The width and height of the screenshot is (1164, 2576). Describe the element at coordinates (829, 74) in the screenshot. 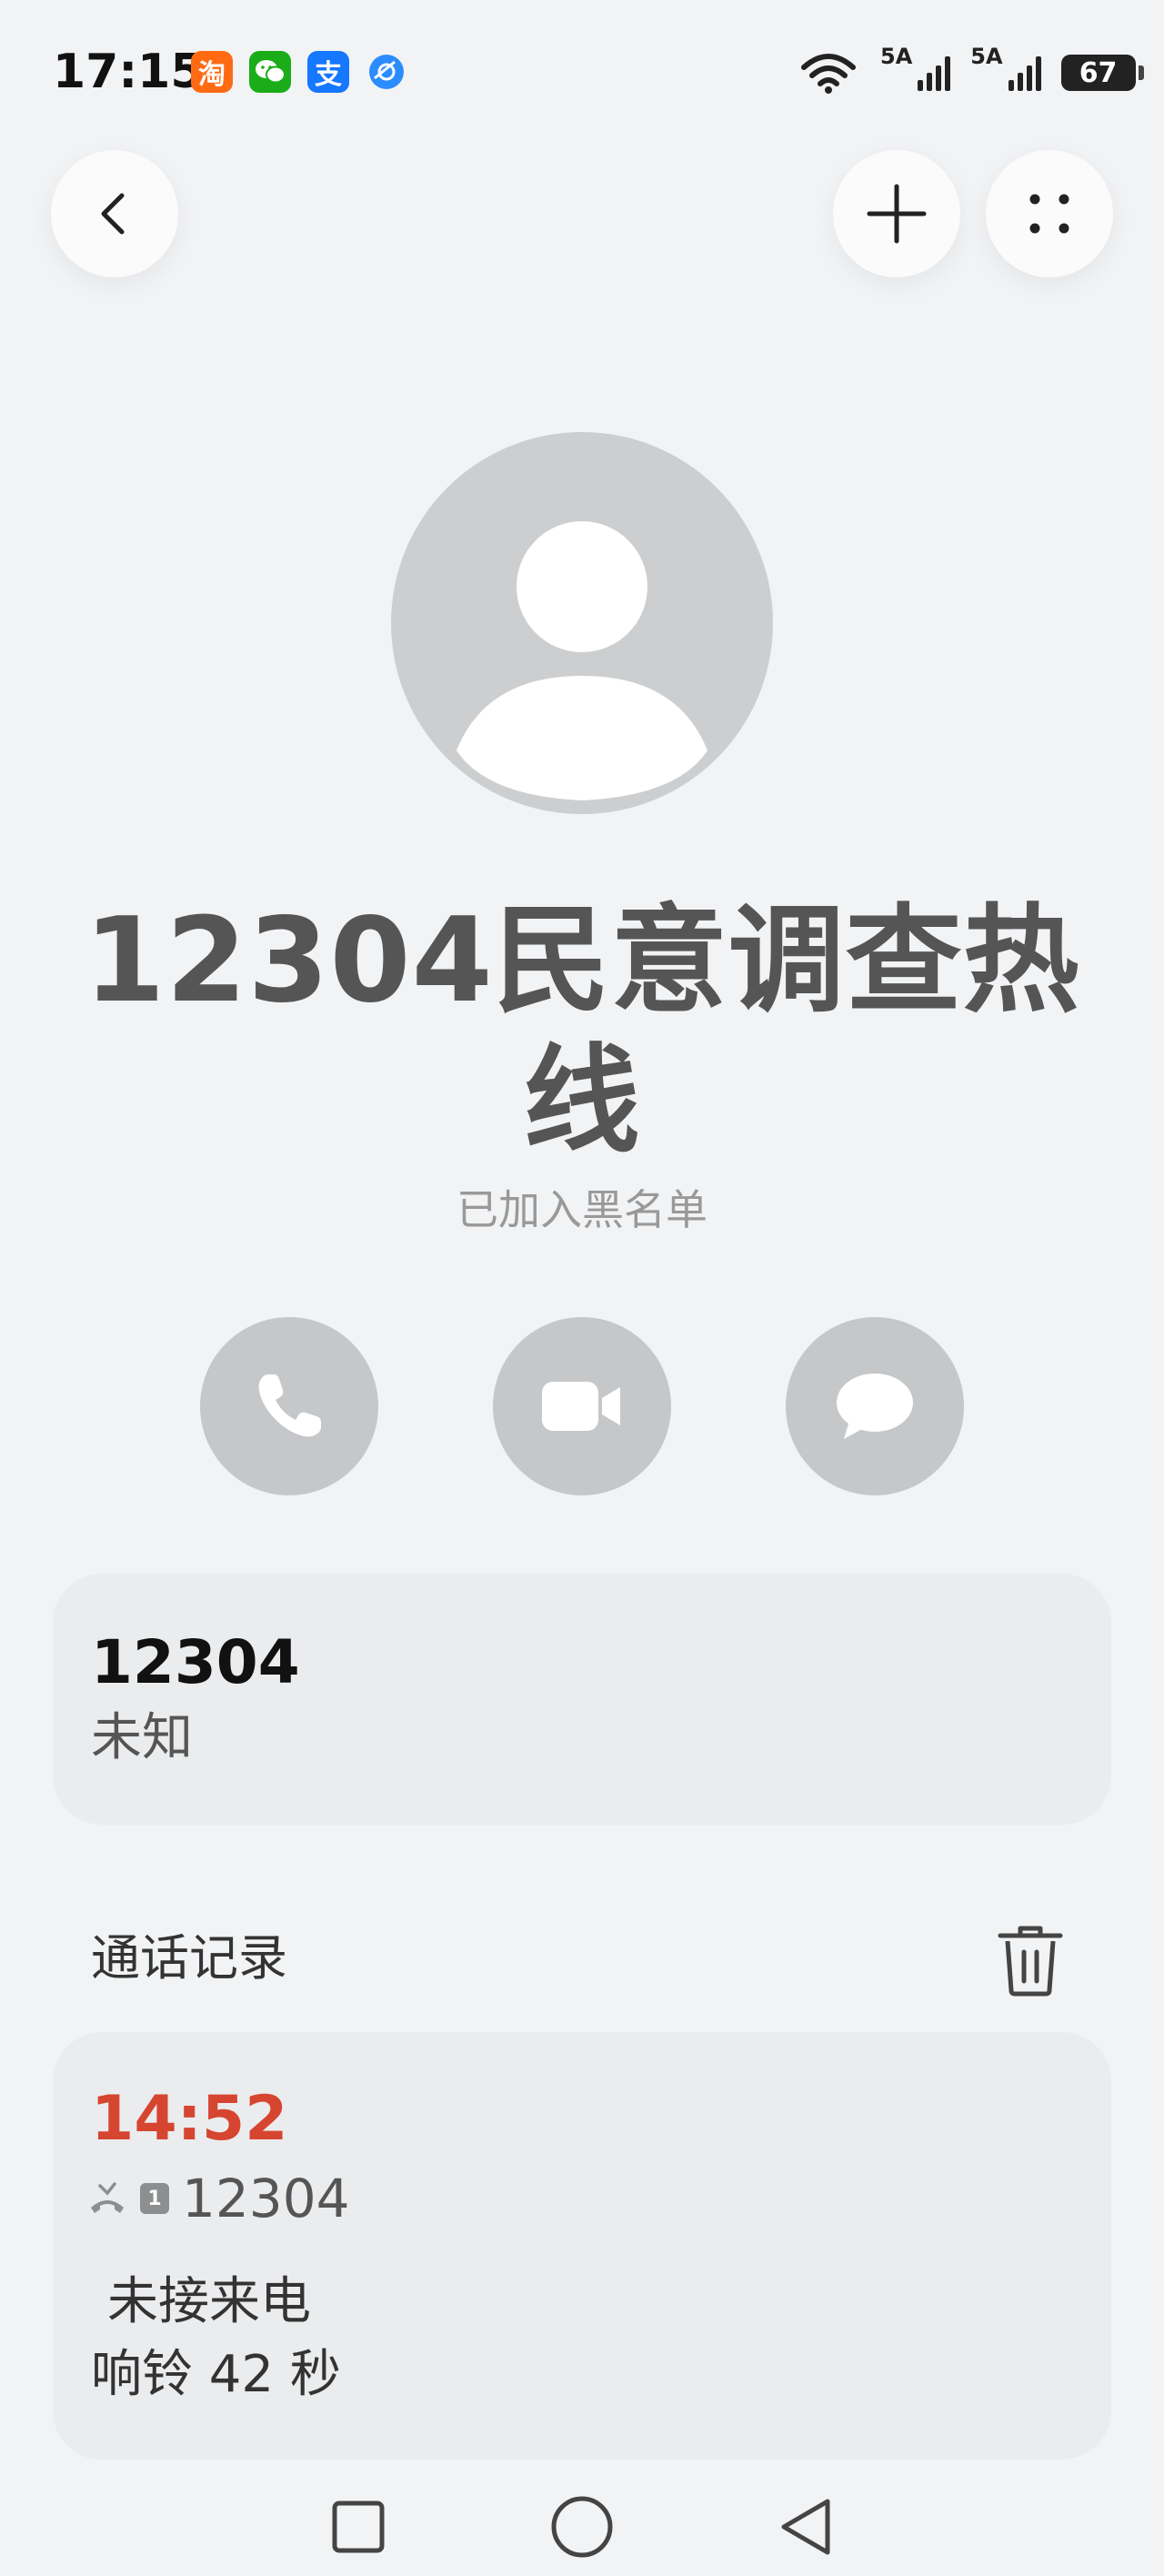

I see `wifi-icon` at that location.